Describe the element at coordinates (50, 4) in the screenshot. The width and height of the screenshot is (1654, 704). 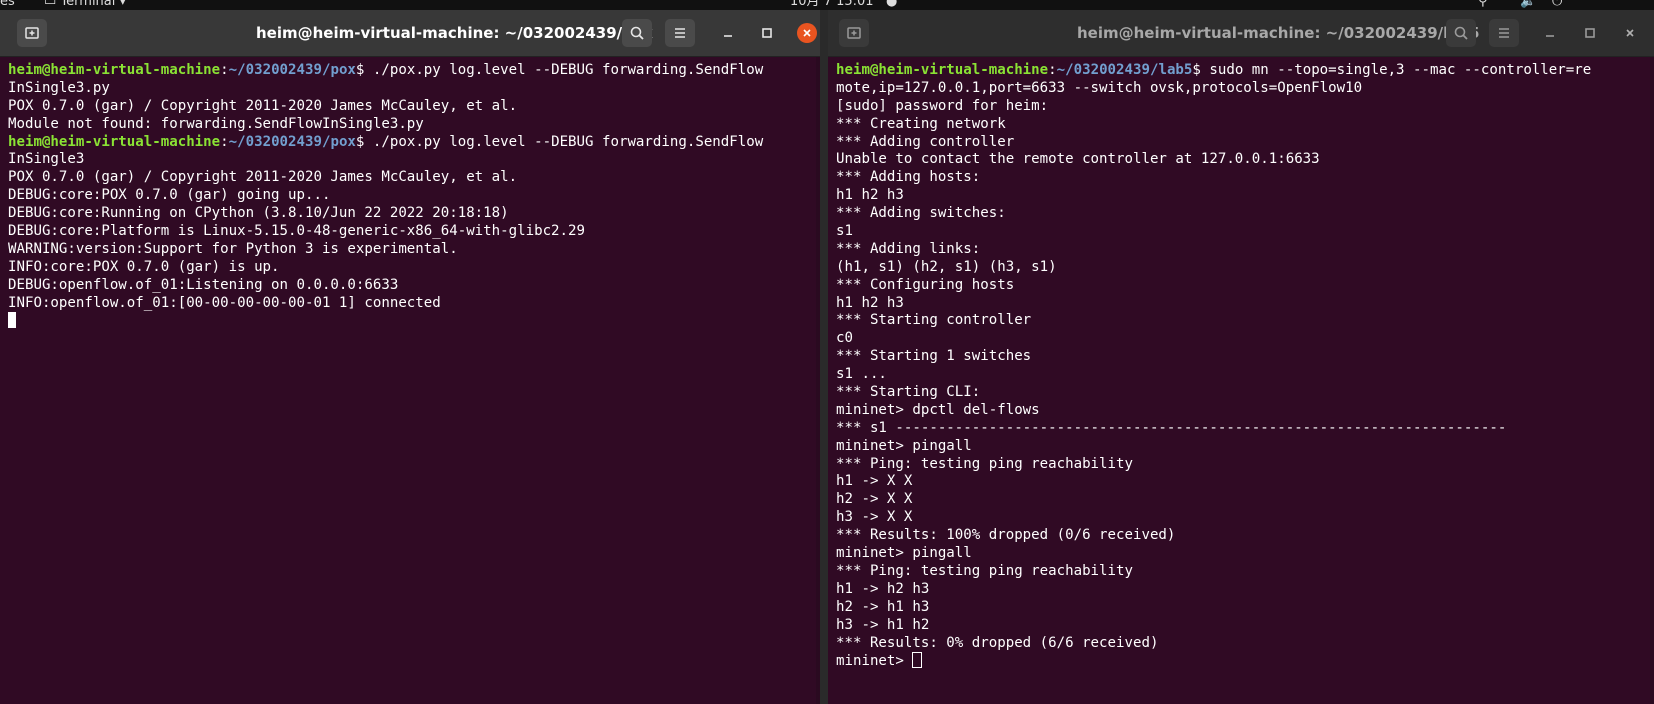
I see `terminal-app-icon: ▭` at that location.